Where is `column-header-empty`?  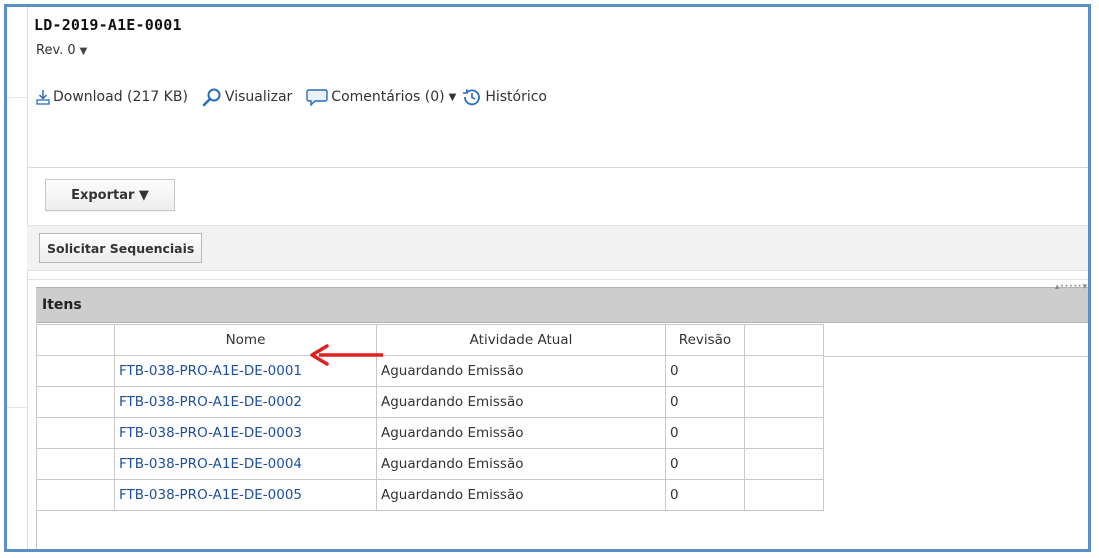 column-header-empty is located at coordinates (75, 340).